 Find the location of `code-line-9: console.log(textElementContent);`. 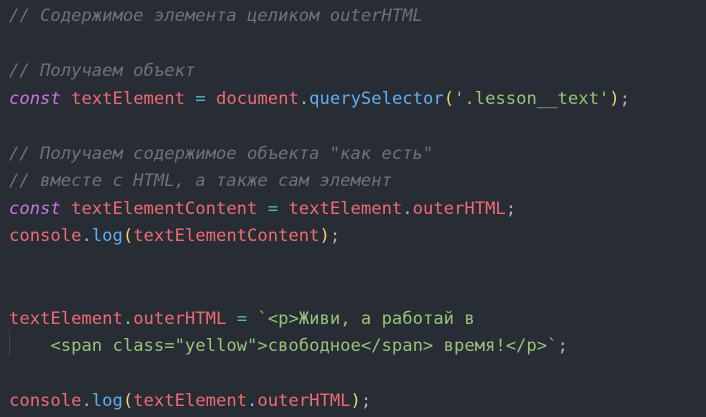

code-line-9: console.log(textElementContent); is located at coordinates (357, 237).